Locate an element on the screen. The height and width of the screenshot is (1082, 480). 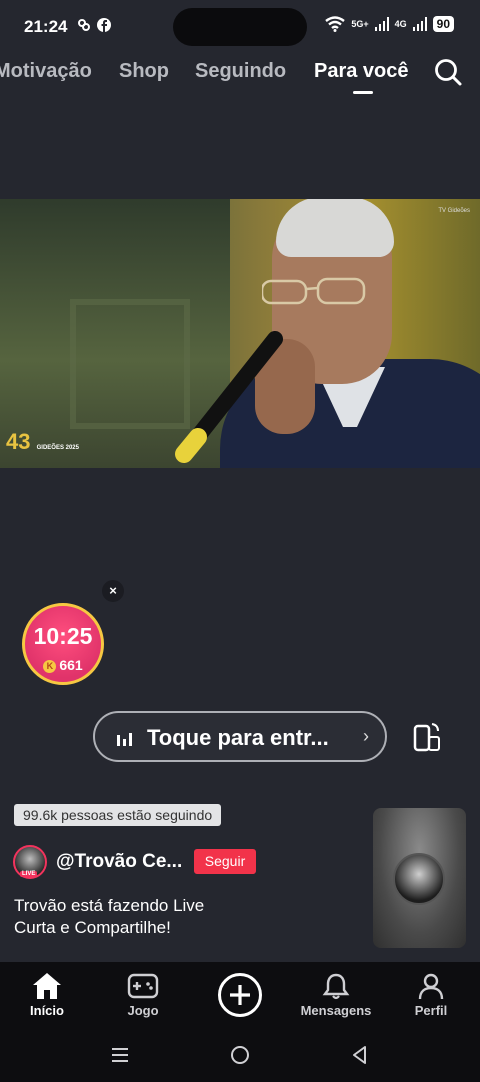
chevron-right-icon: › is located at coordinates (366, 736).